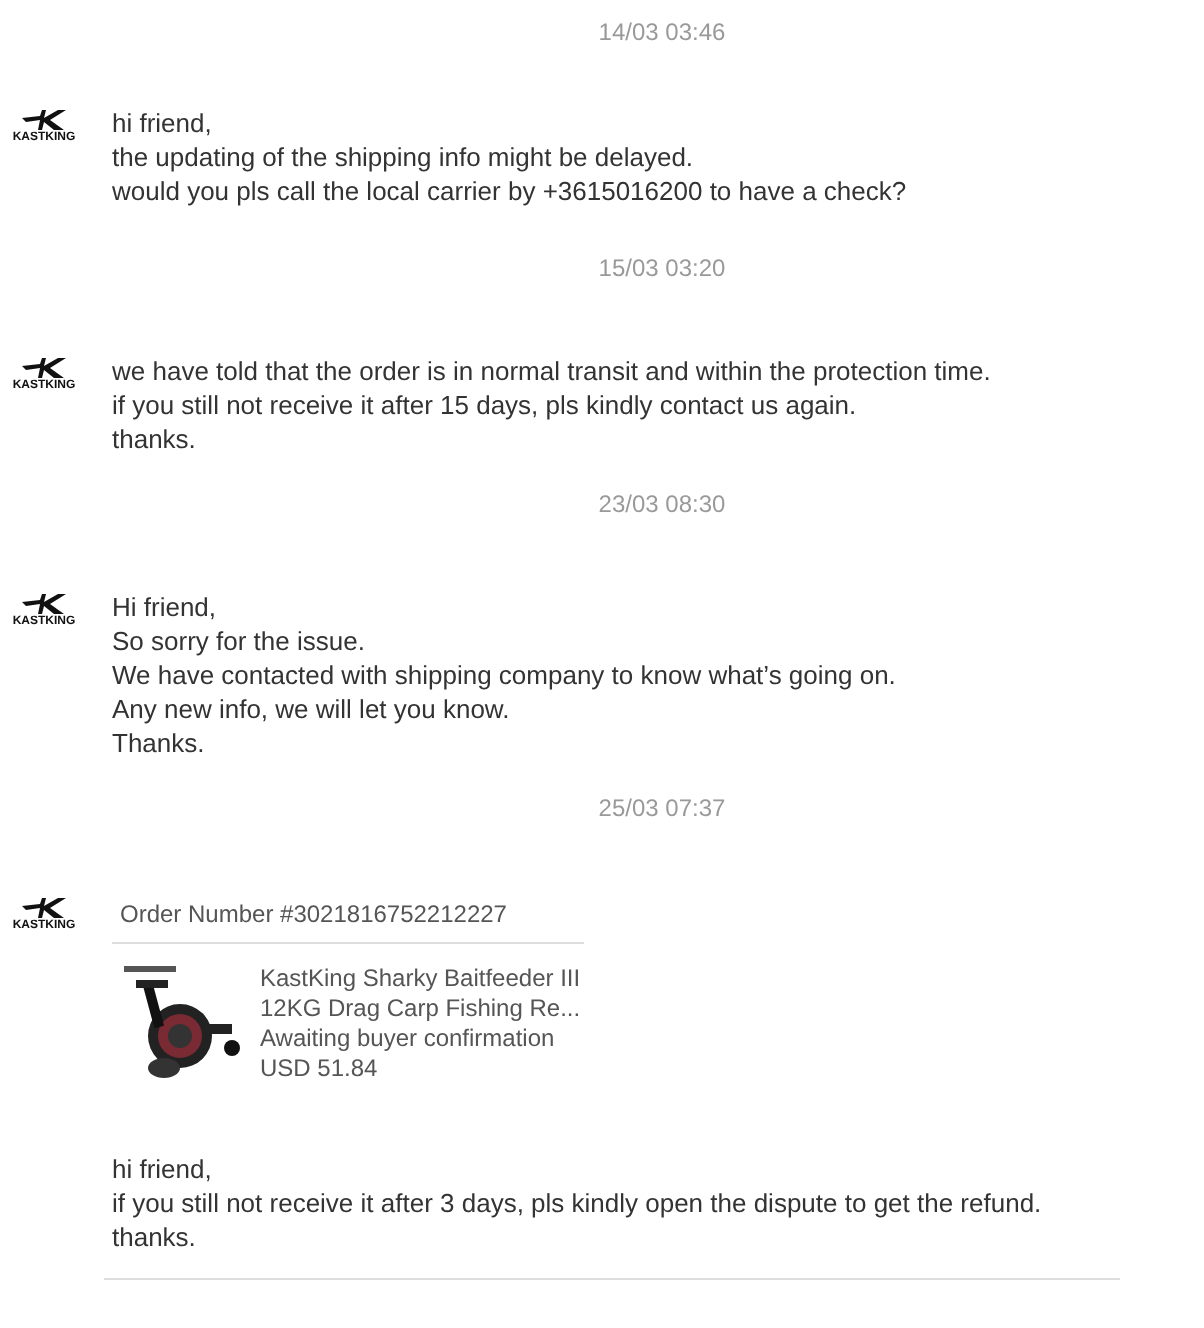 The height and width of the screenshot is (1328, 1204). What do you see at coordinates (420, 979) in the screenshot?
I see `product-title: KastKing Sharky Baitfeeder III` at bounding box center [420, 979].